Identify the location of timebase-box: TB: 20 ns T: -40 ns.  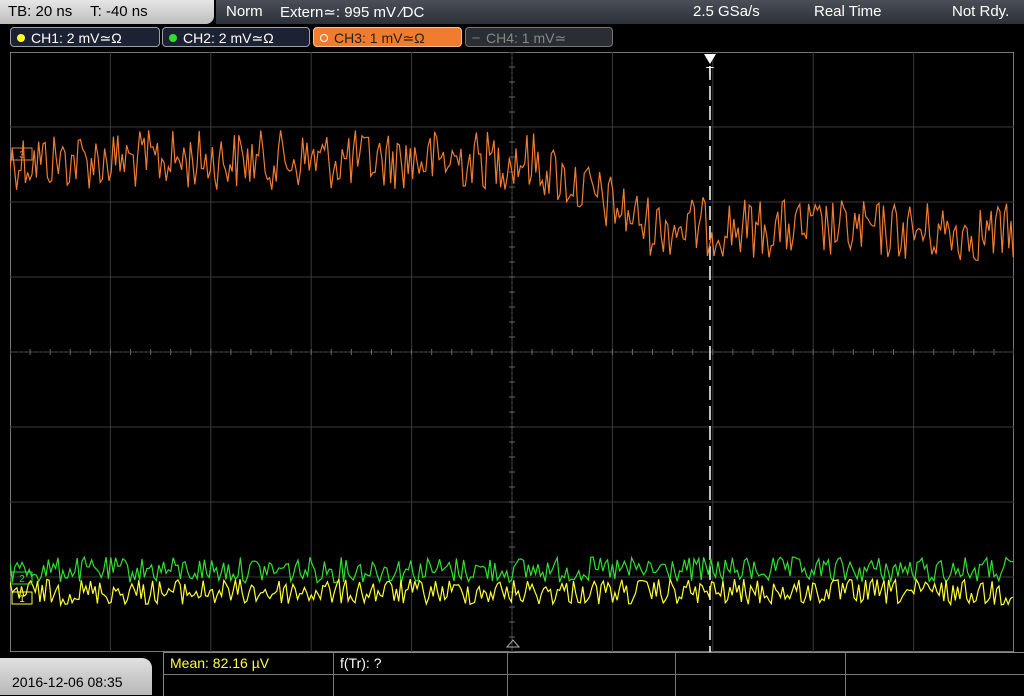
(107, 12).